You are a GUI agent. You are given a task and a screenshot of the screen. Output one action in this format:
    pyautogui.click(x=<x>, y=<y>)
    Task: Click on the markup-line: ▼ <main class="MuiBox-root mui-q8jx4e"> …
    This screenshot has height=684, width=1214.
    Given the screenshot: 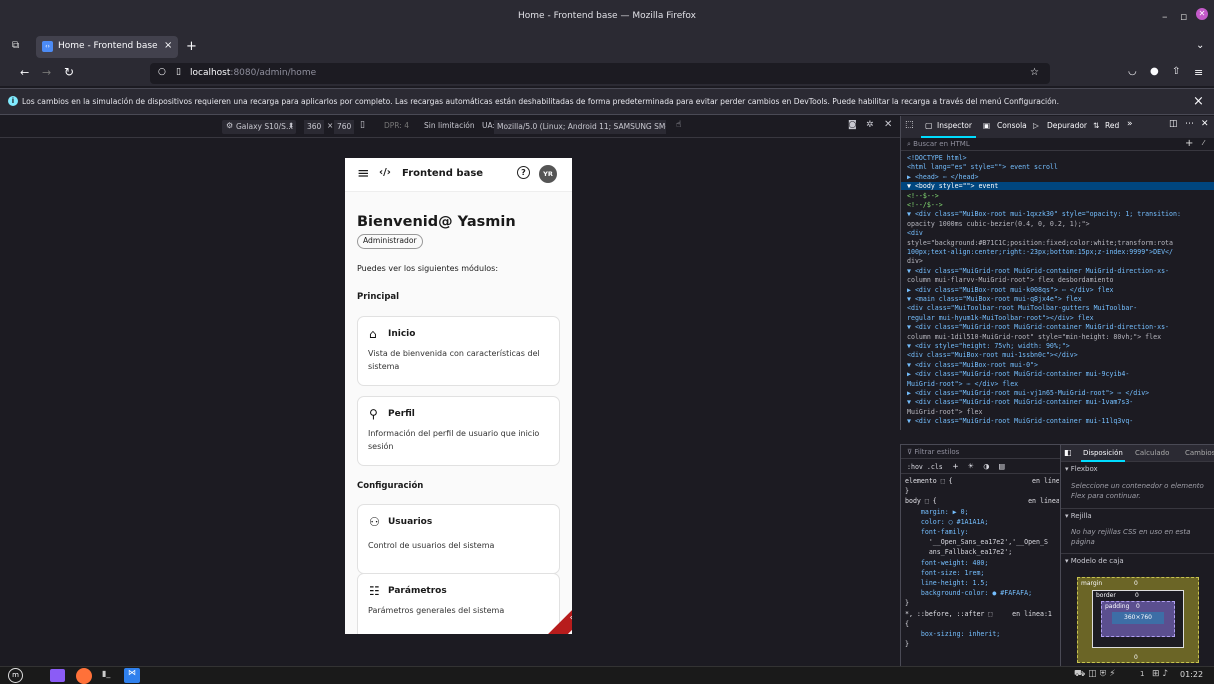 What is the action you would take?
    pyautogui.click(x=994, y=299)
    